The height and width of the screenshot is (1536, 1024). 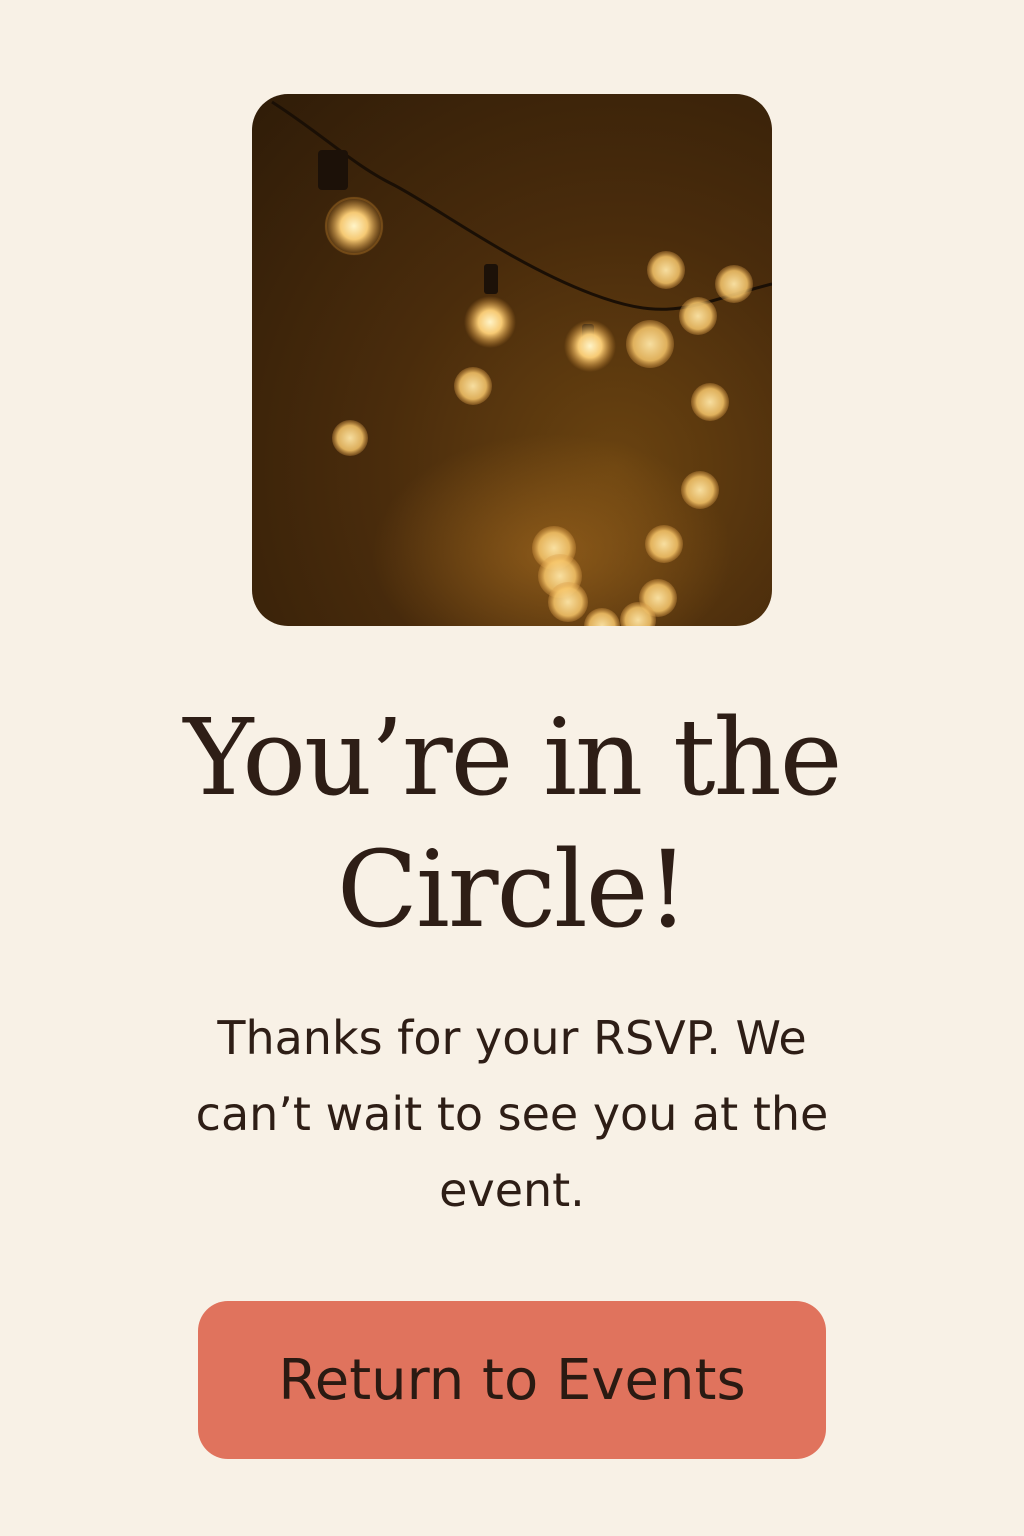 I want to click on page-title: You’re in the Circle!, so click(x=512, y=823).